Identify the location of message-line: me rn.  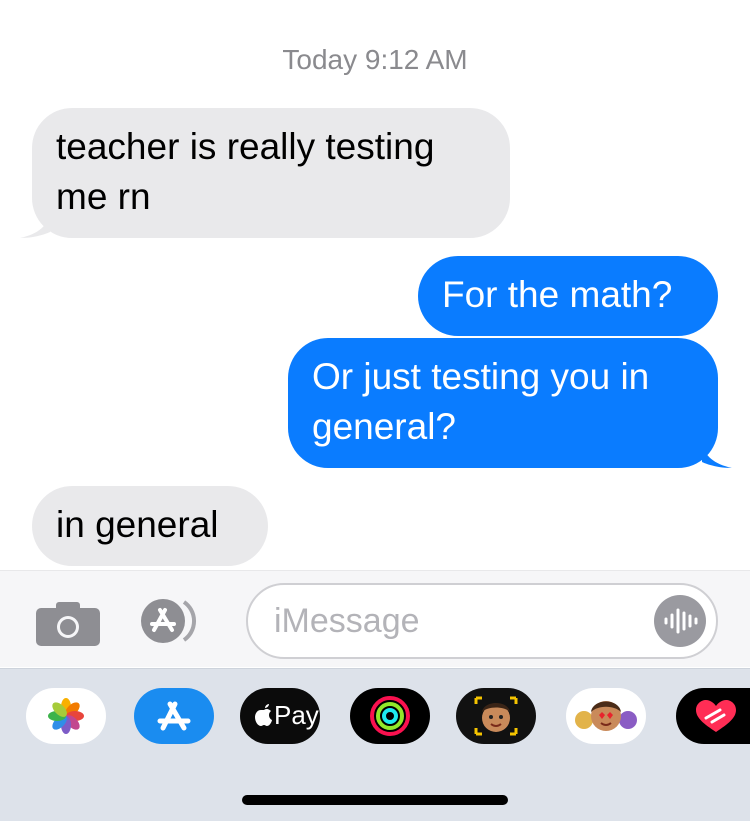
(103, 196).